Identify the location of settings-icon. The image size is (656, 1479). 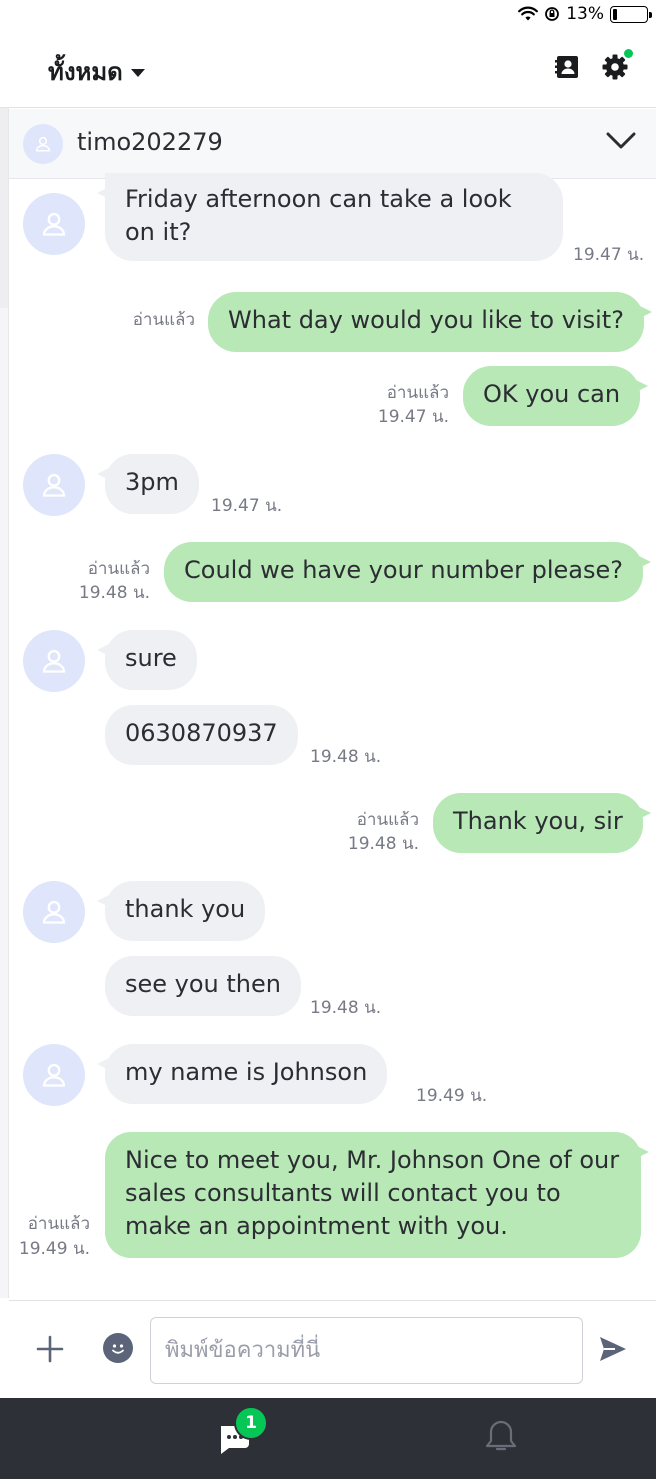
(615, 67).